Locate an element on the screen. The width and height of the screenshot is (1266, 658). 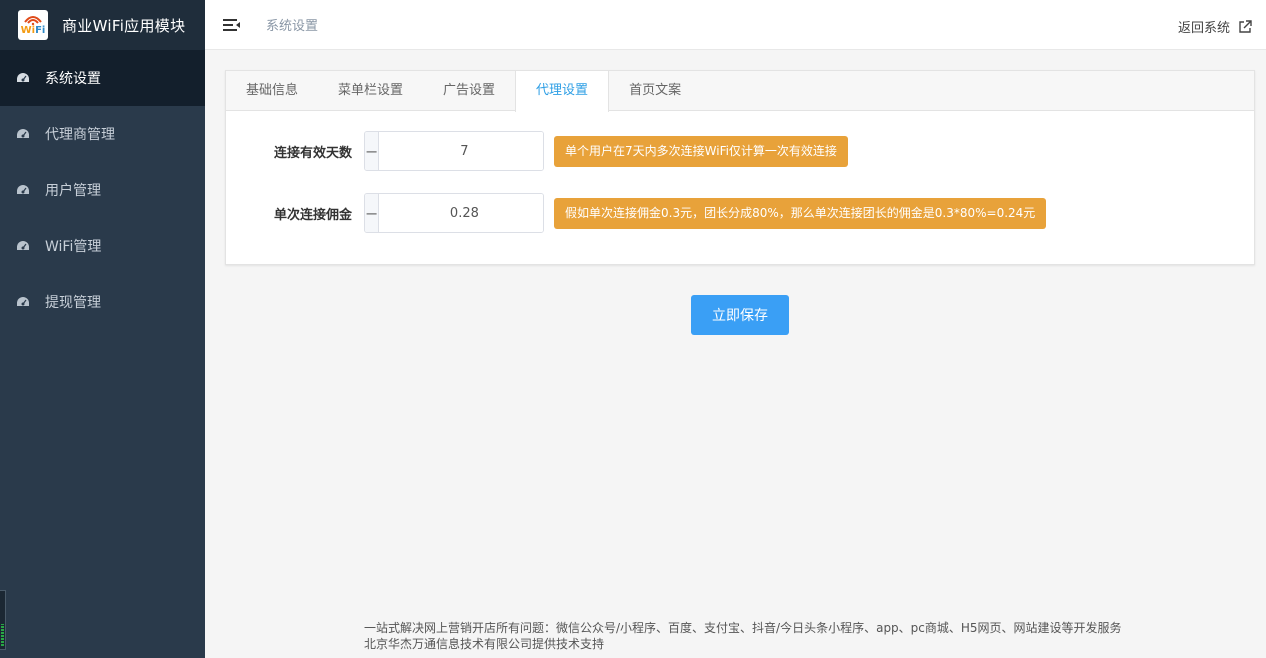
return-label: 返回系统 is located at coordinates (1203, 28).